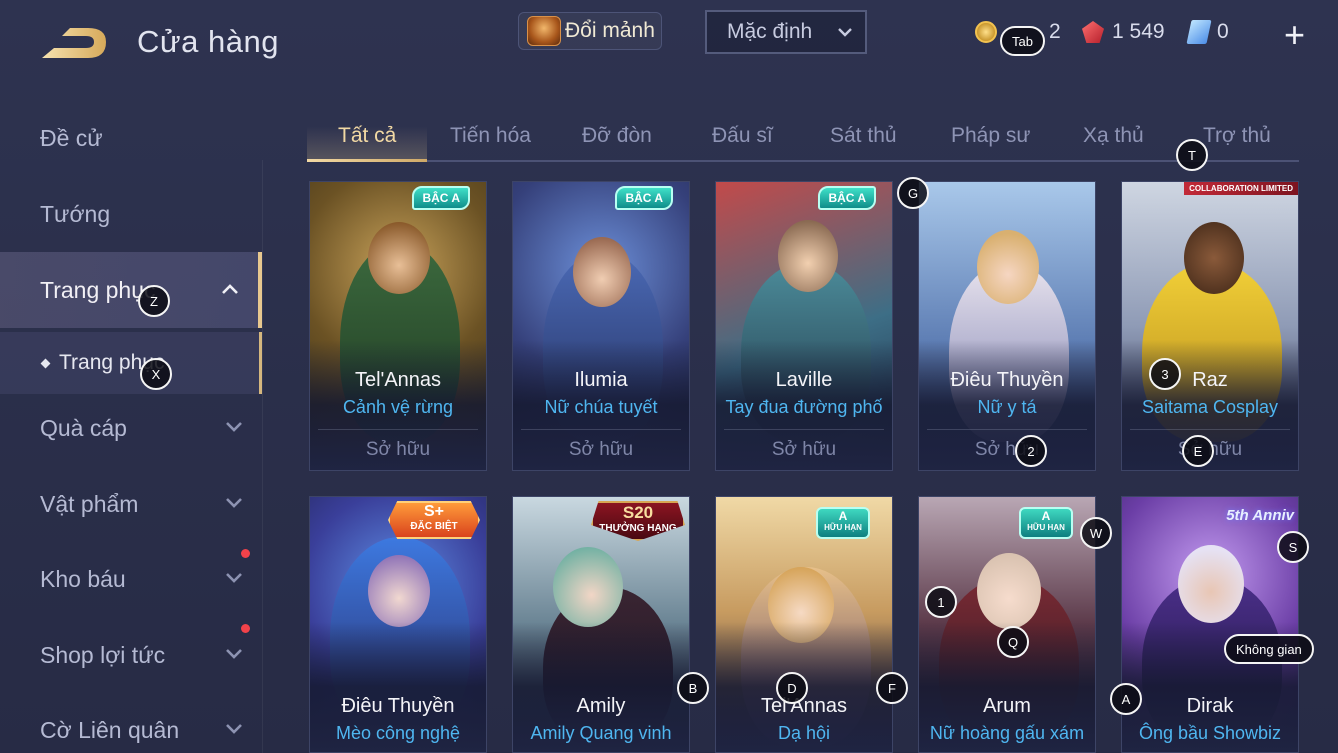  I want to click on voucher-icon, so click(1199, 32).